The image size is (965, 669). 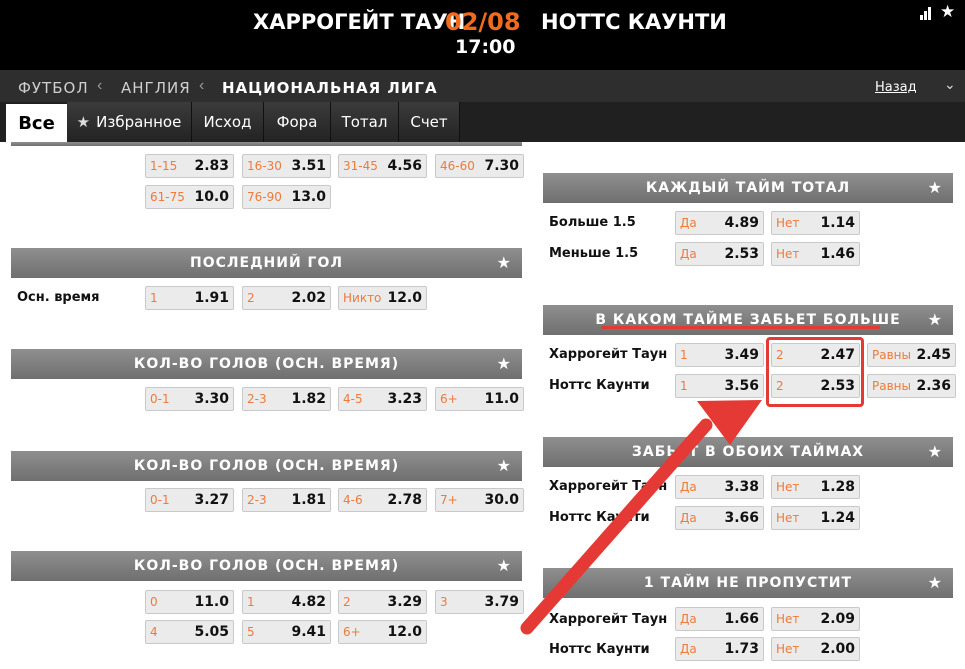 What do you see at coordinates (748, 320) in the screenshot?
I see `market-header: В КАКОМ ТАЙМЕ ЗАБЬЕТ БОЛЬШЕ ★` at bounding box center [748, 320].